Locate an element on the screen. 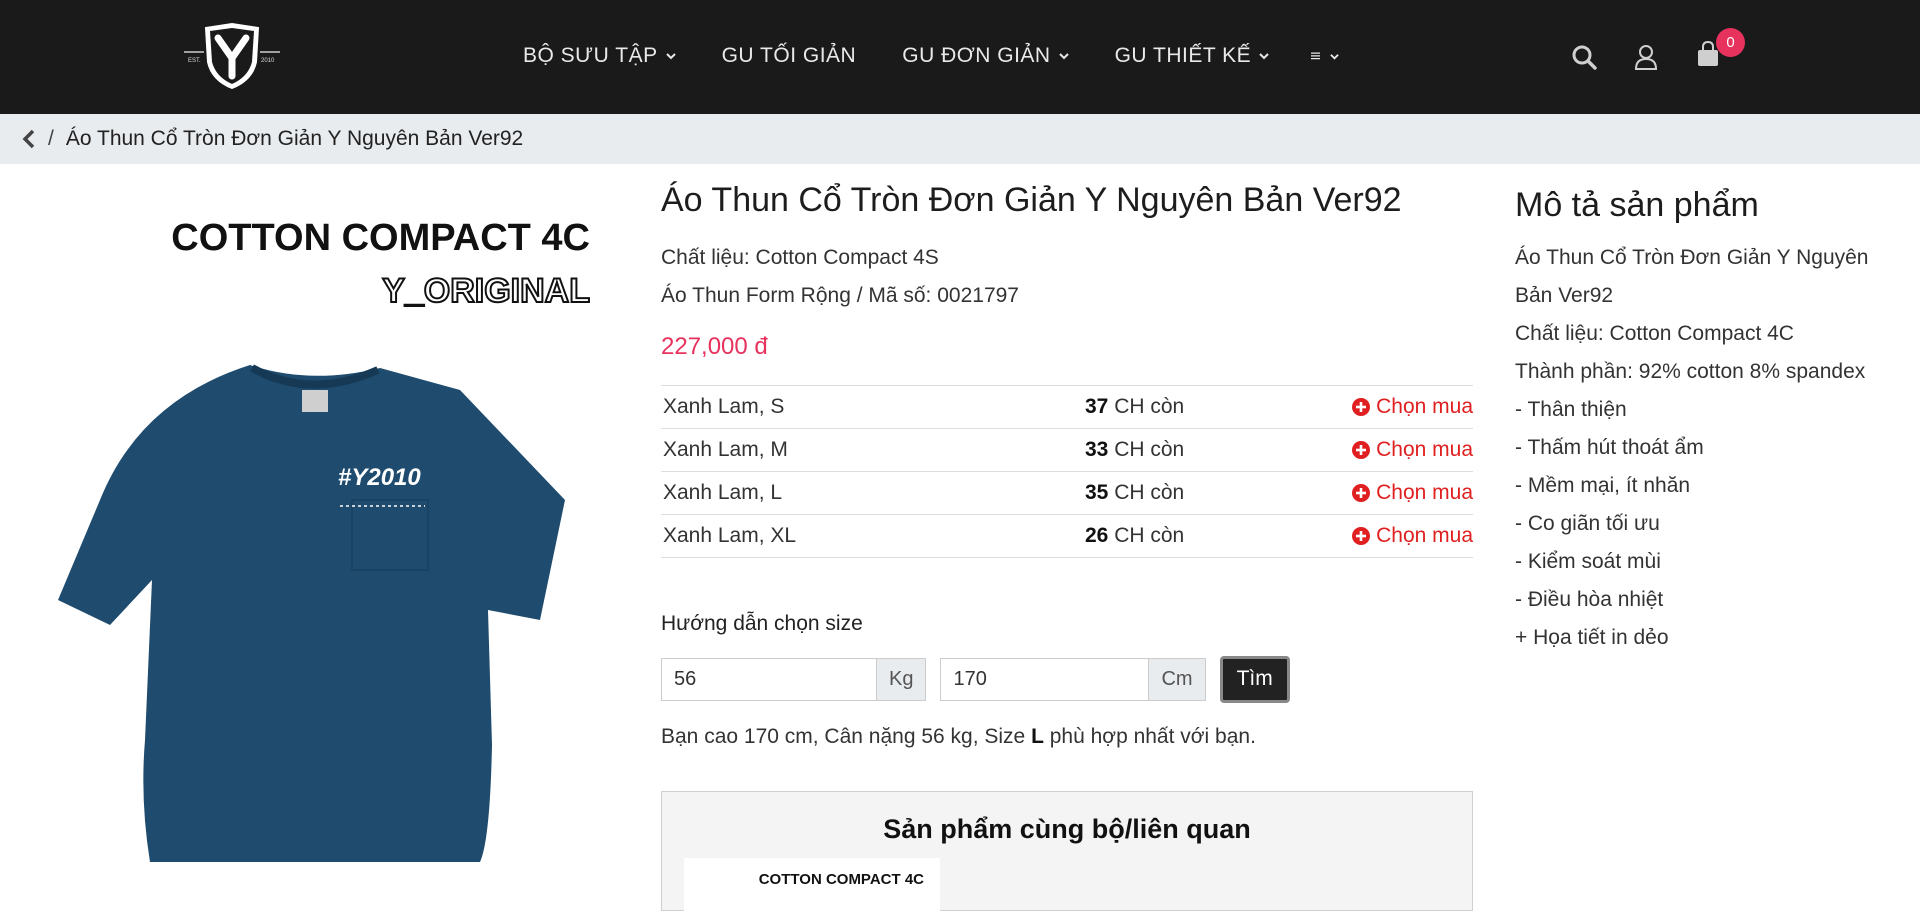  weight-unit: Kg is located at coordinates (901, 679).